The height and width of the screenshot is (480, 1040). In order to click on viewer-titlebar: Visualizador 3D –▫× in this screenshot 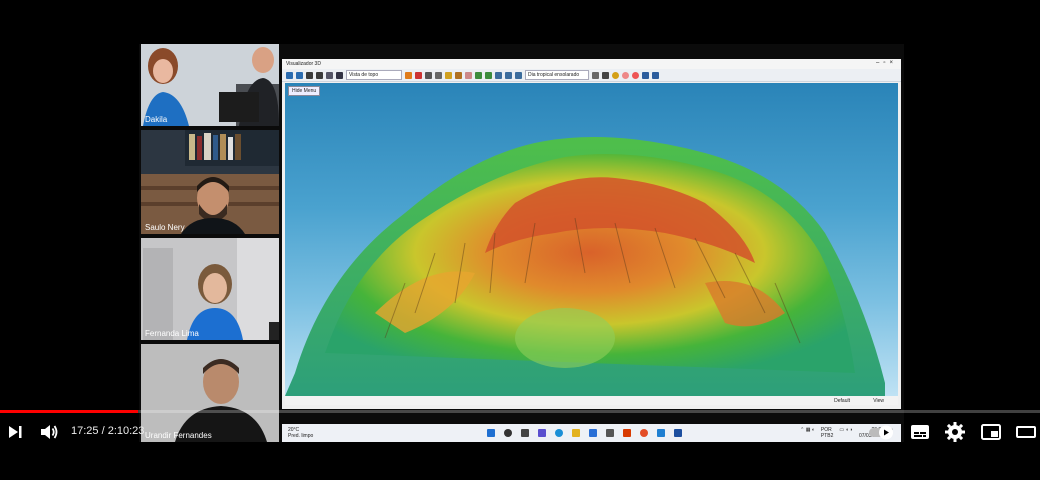, I will do `click(591, 64)`.